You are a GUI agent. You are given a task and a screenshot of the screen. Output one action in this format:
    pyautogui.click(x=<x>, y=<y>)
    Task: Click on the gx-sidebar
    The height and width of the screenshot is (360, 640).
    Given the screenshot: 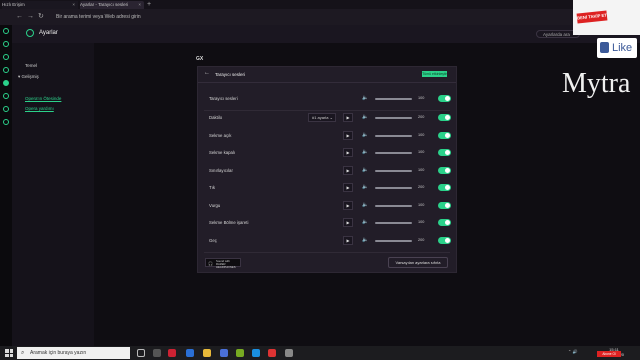 What is the action you would take?
    pyautogui.click(x=6, y=187)
    